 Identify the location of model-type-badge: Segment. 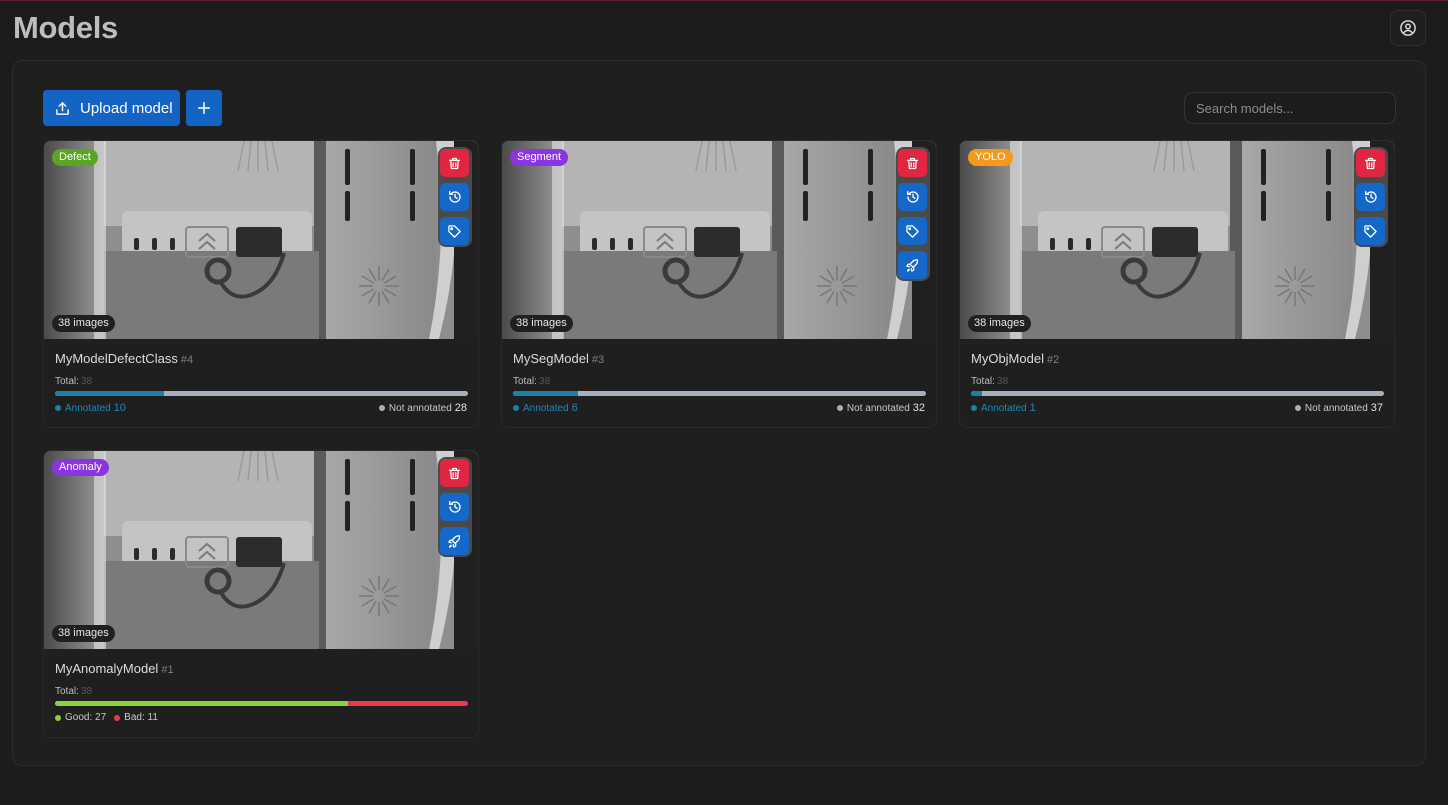
(539, 157).